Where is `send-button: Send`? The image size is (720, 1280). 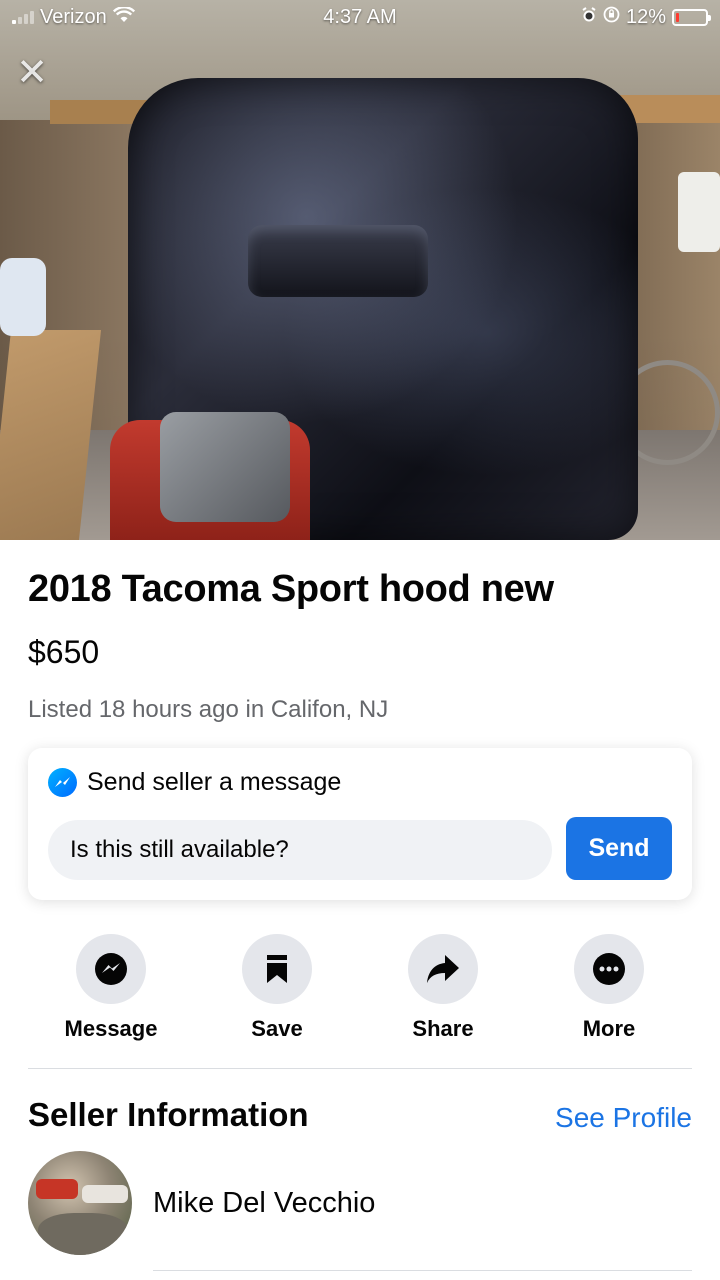
send-button: Send is located at coordinates (619, 848).